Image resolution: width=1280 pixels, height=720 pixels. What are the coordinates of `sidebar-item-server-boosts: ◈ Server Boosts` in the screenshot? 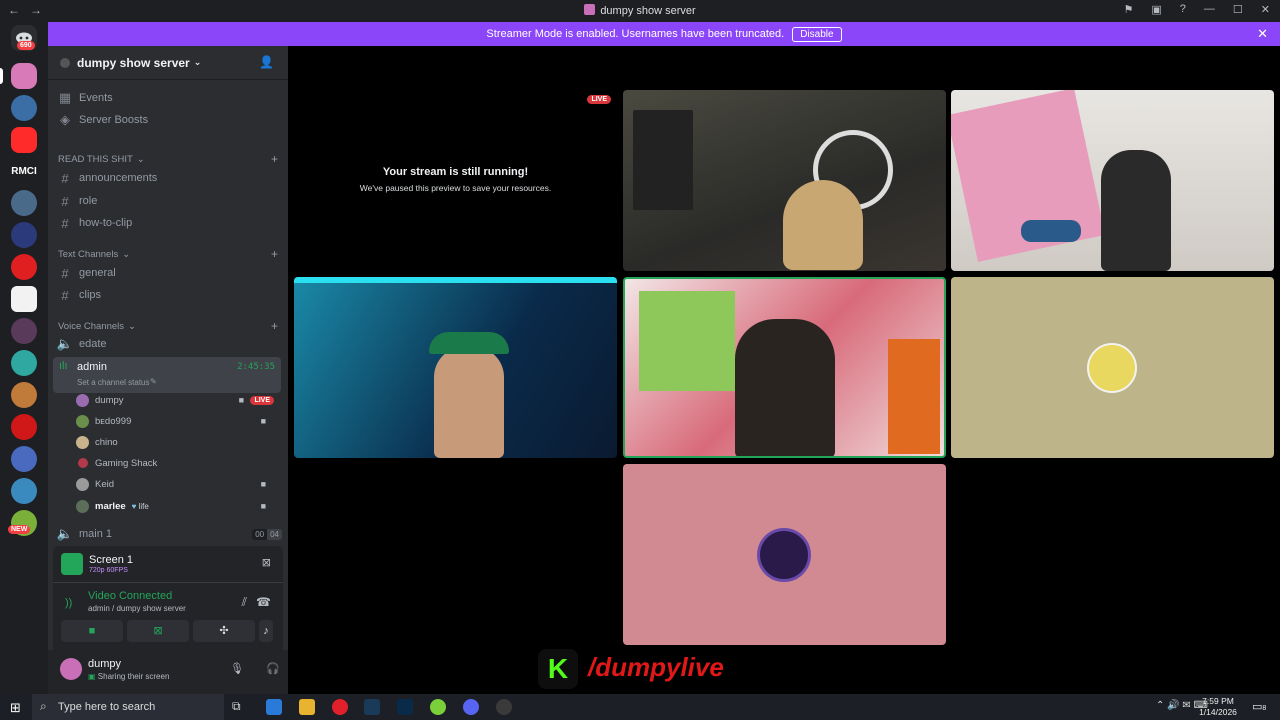 It's located at (169, 120).